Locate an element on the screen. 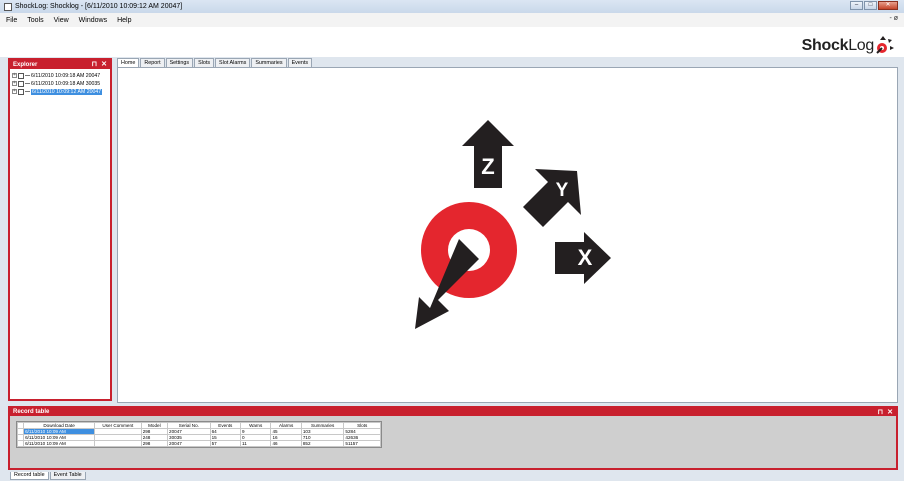 The width and height of the screenshot is (904, 481). menu-help: Help is located at coordinates (124, 20).